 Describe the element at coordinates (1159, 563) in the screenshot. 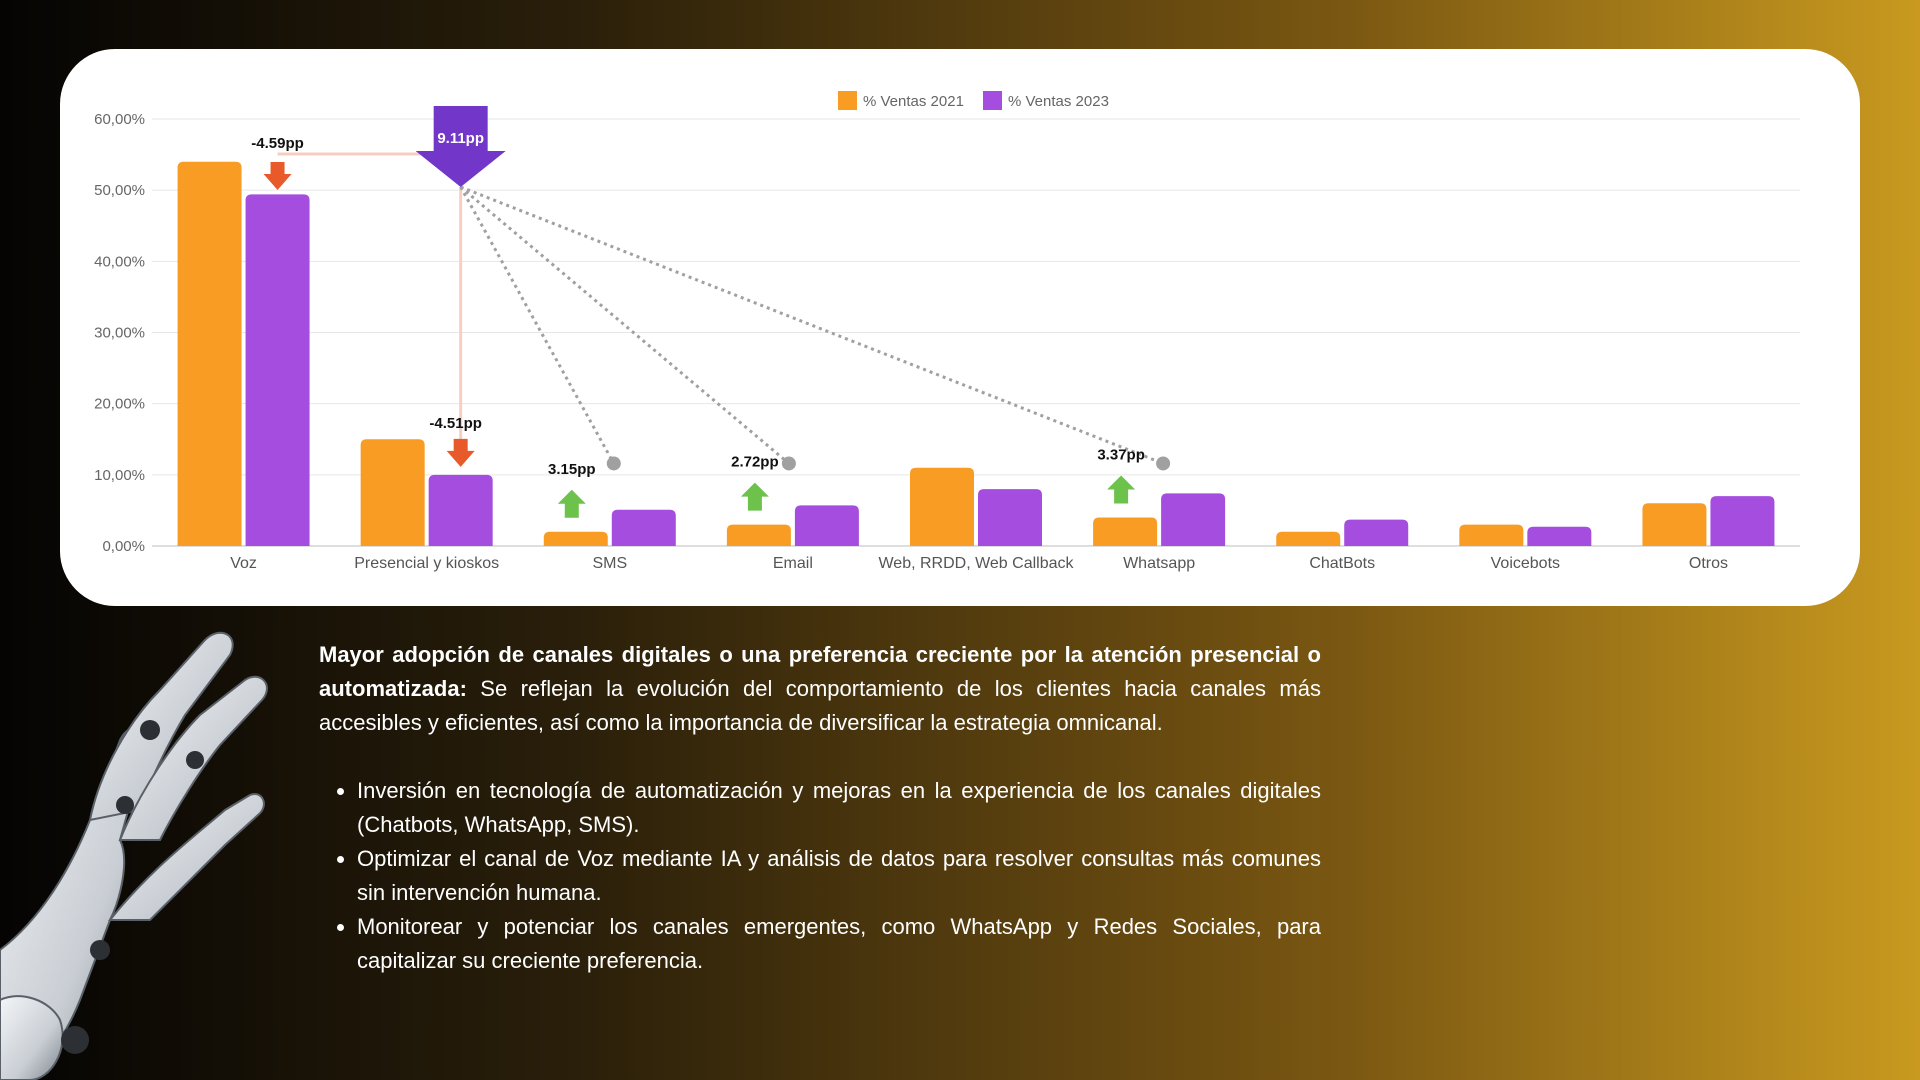

I see `x-tick-label: Whatsapp` at that location.